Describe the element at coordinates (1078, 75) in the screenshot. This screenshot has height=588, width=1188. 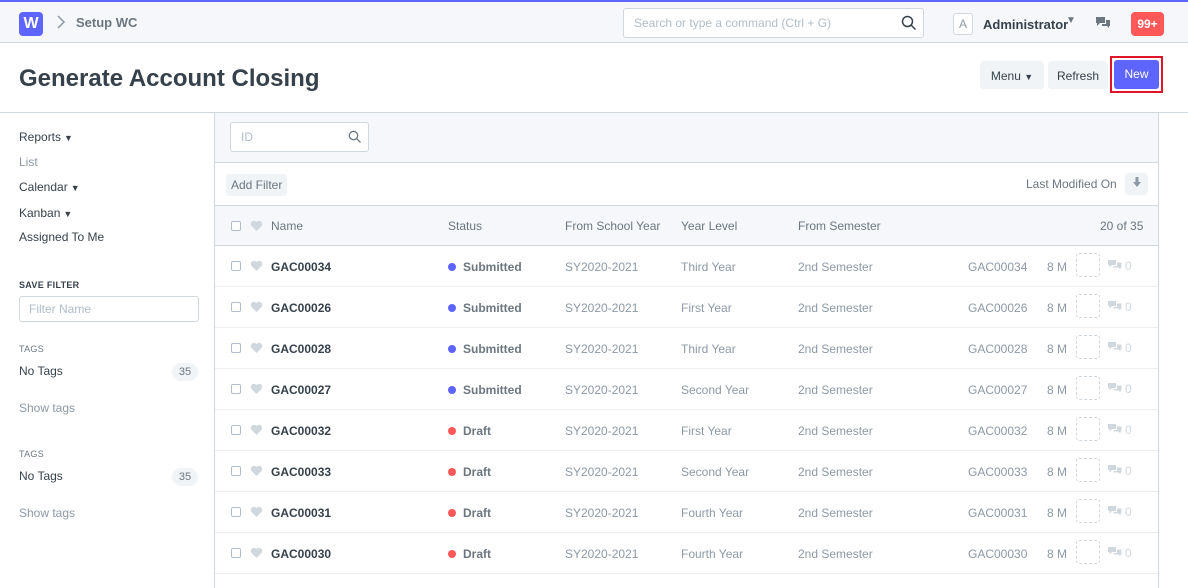
I see `refresh-button: Refresh` at that location.